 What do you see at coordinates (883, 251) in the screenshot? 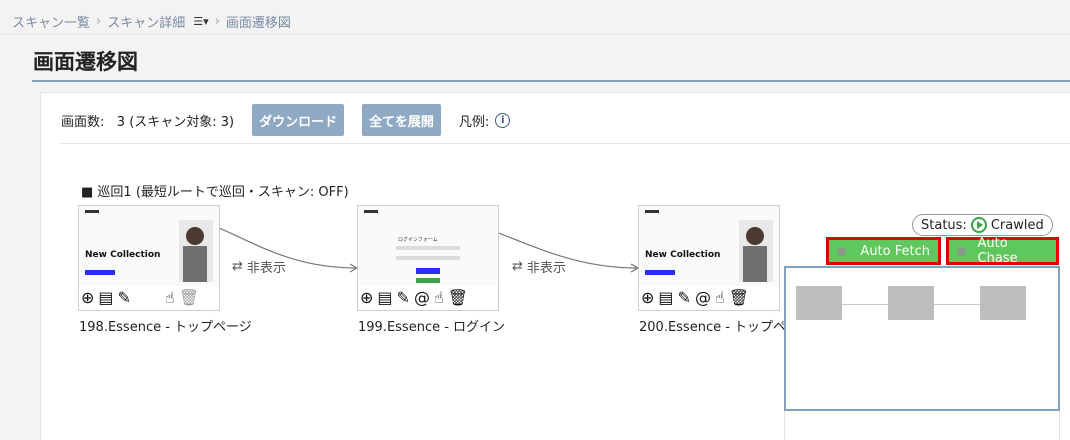
I see `auto-fetch-button: Auto Fetch` at bounding box center [883, 251].